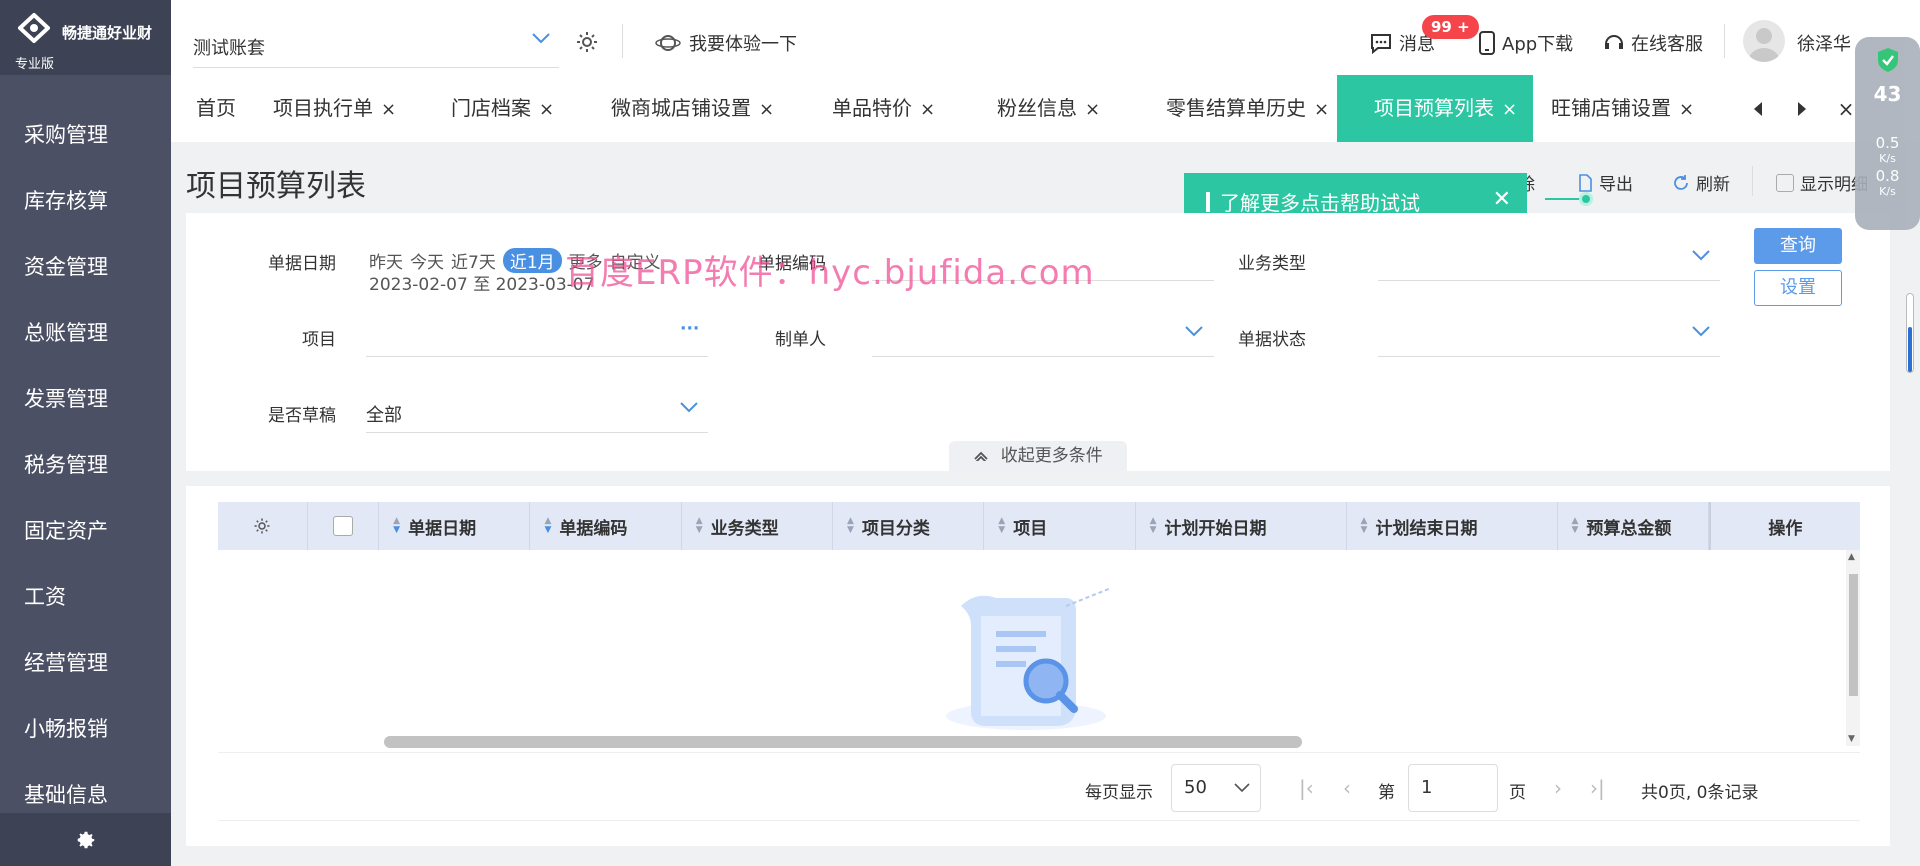 Image resolution: width=1920 pixels, height=866 pixels. Describe the element at coordinates (376, 46) in the screenshot. I see `account-select: 测试账套` at that location.